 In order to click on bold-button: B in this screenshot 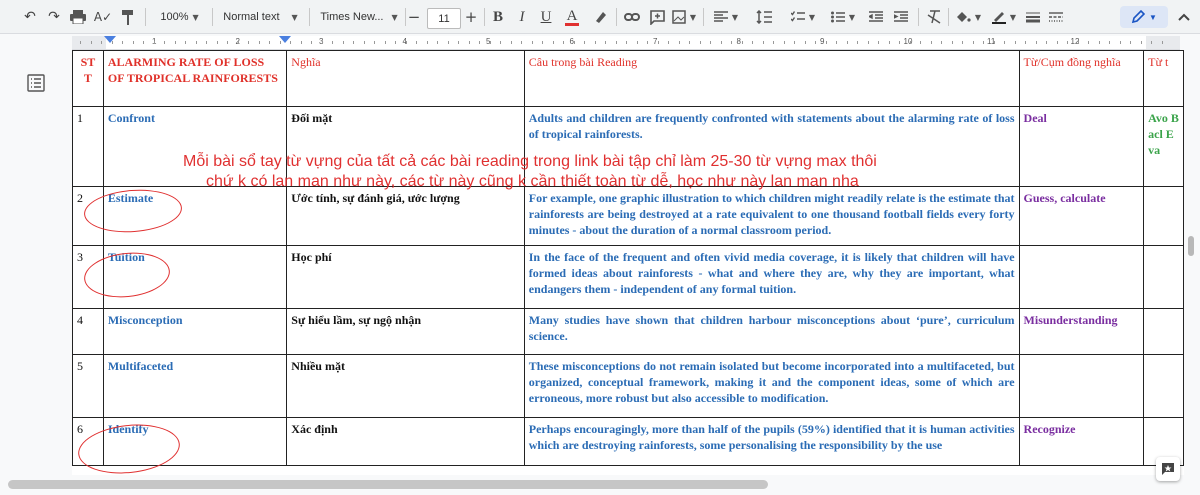, I will do `click(498, 17)`.